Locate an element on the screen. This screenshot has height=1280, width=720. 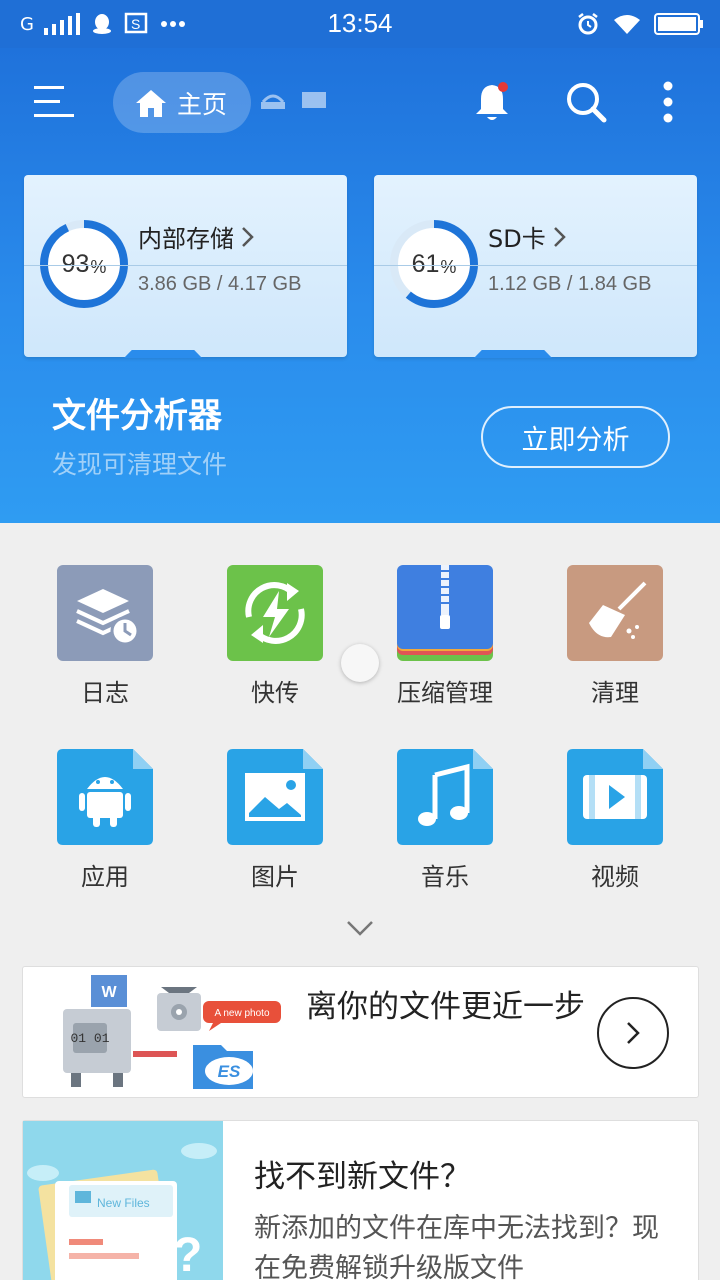
new-files-illustration: New Files ? is located at coordinates (123, 1200).